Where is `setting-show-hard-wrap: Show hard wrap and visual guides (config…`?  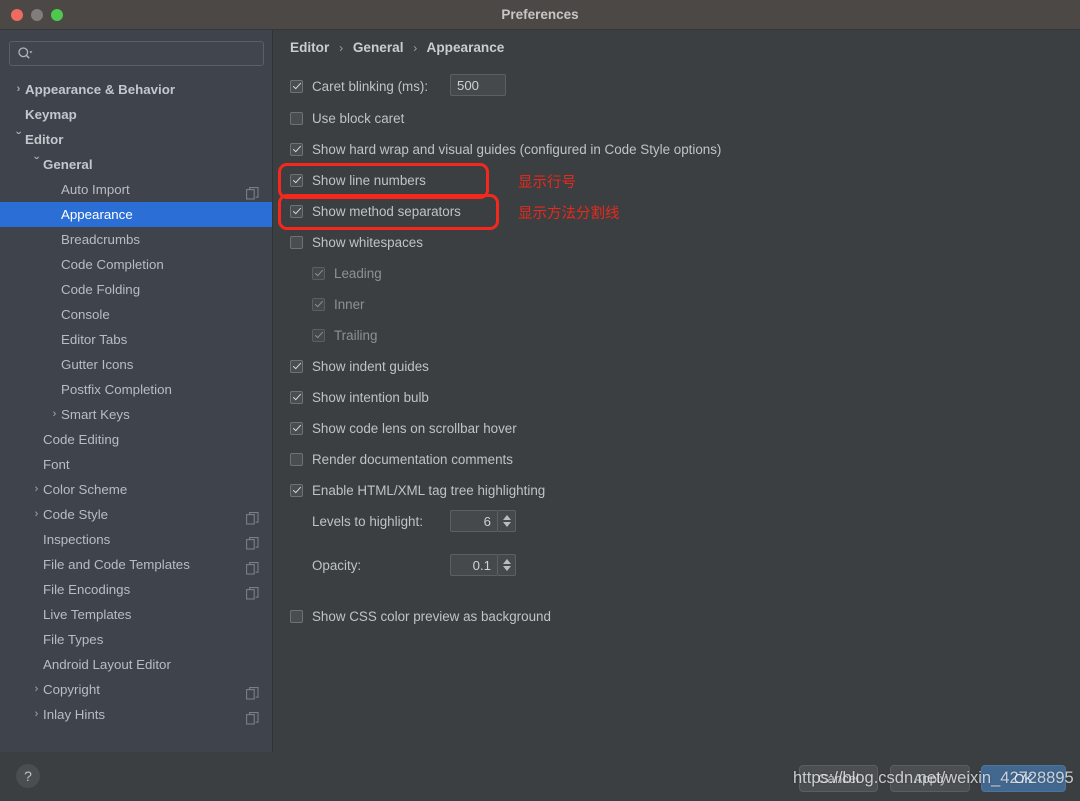 setting-show-hard-wrap: Show hard wrap and visual guides (config… is located at coordinates (505, 149).